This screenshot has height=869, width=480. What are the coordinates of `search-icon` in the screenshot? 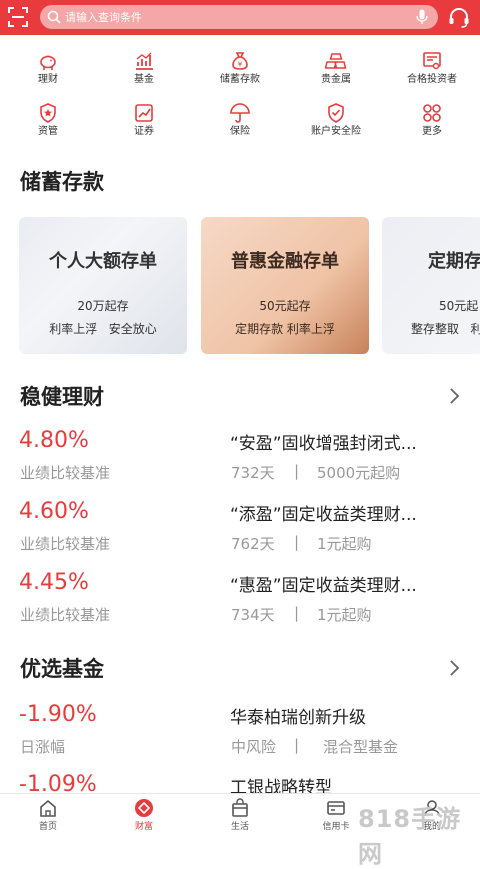 It's located at (54, 17).